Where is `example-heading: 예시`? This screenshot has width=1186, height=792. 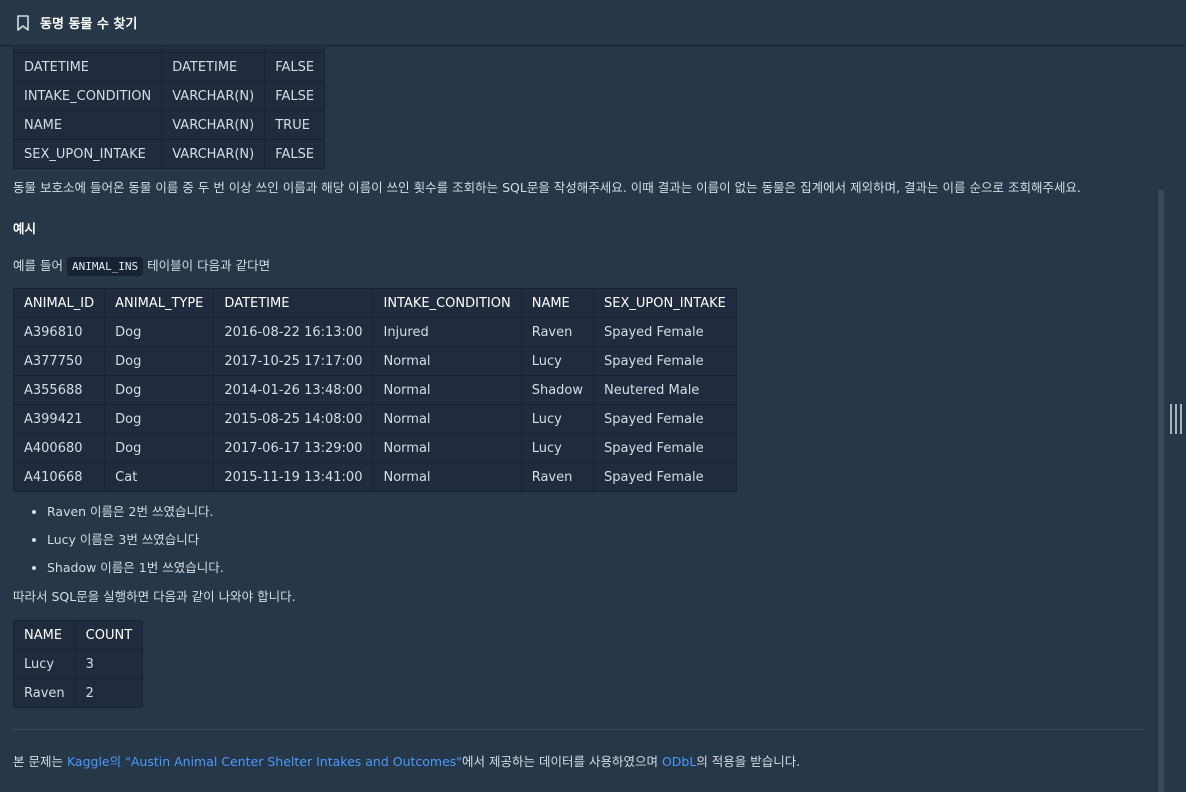
example-heading: 예시 is located at coordinates (25, 228).